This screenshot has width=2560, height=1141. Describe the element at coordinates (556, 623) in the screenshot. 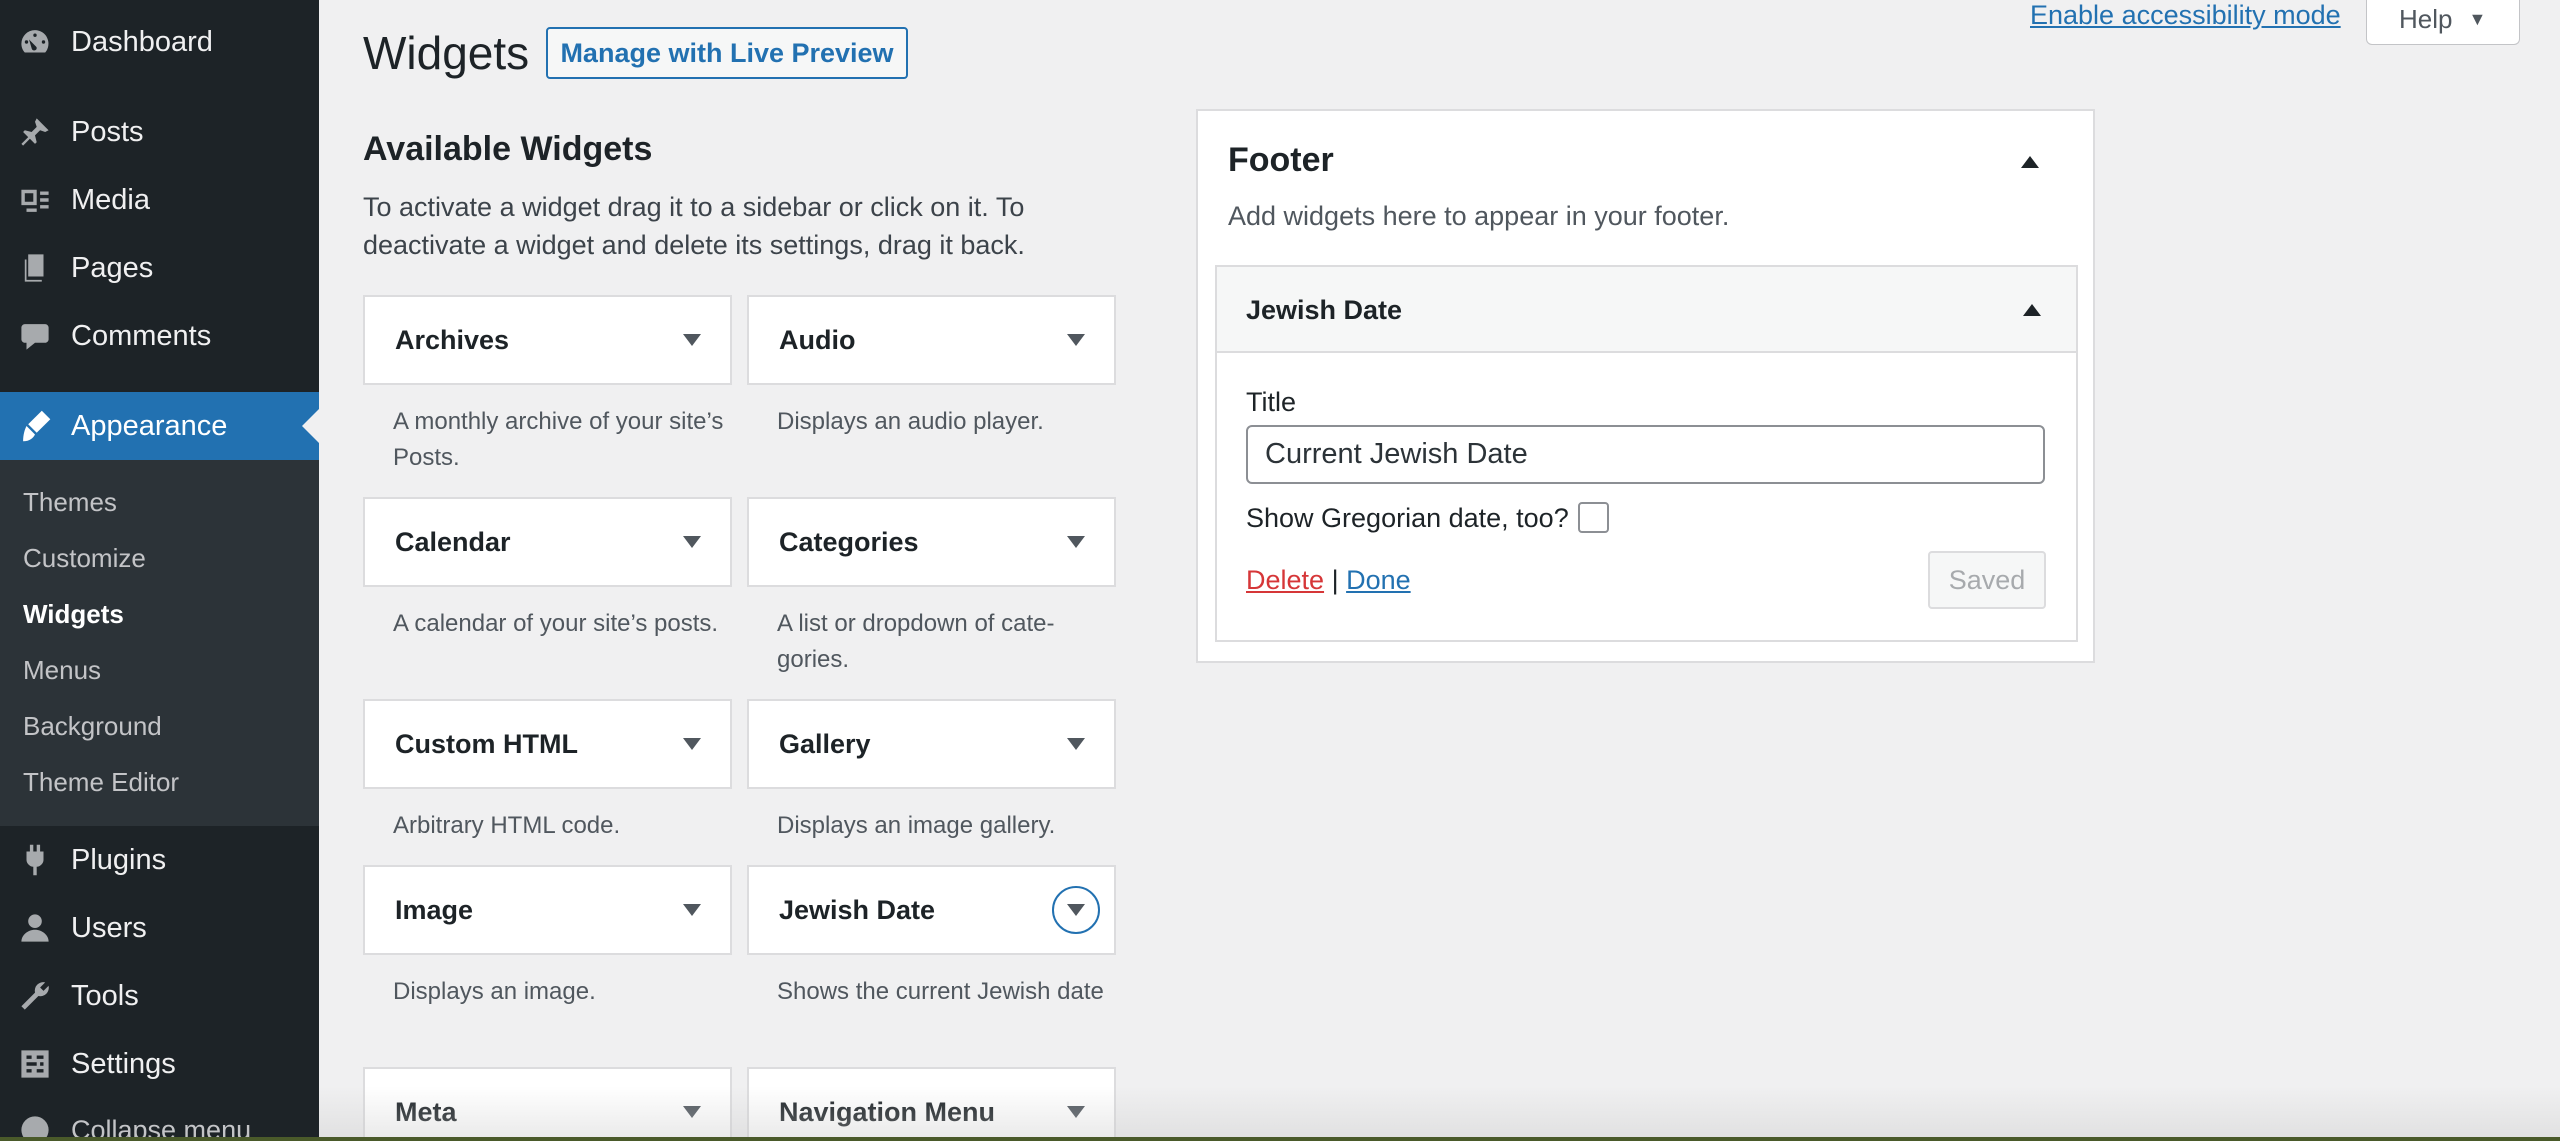

I see `widget-description: A calendar of your site’s posts.` at that location.